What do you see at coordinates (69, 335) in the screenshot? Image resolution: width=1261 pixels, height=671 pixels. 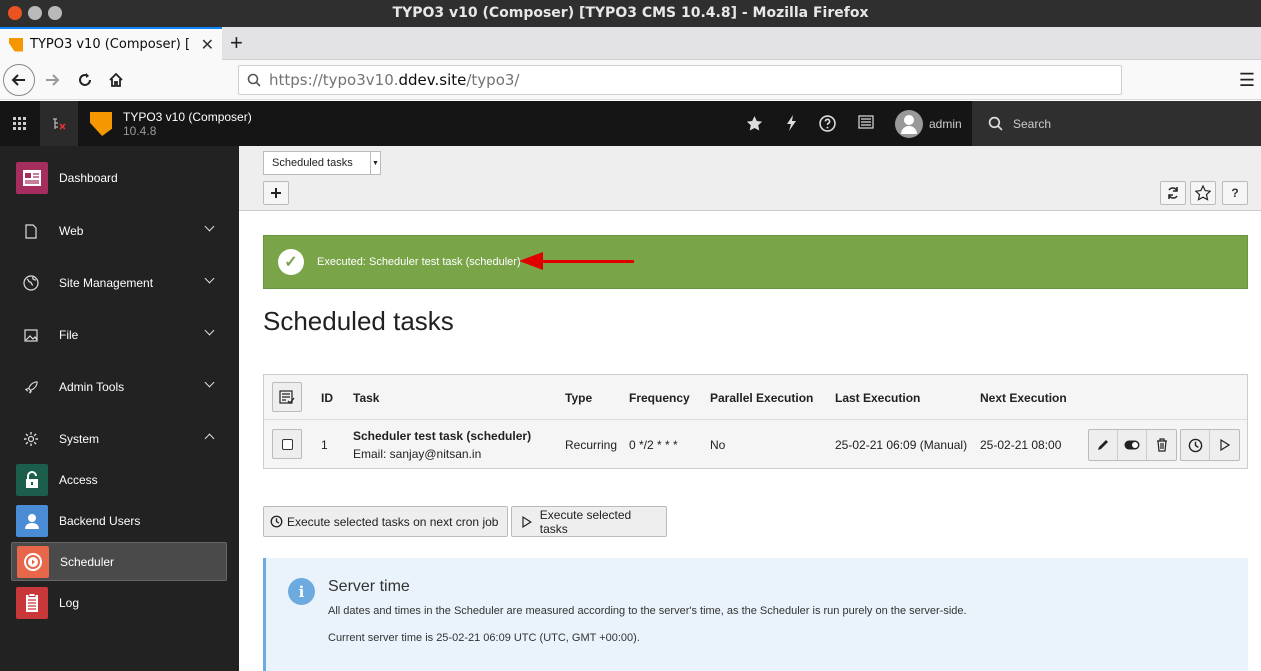 I see `sidebar-item-label: File` at bounding box center [69, 335].